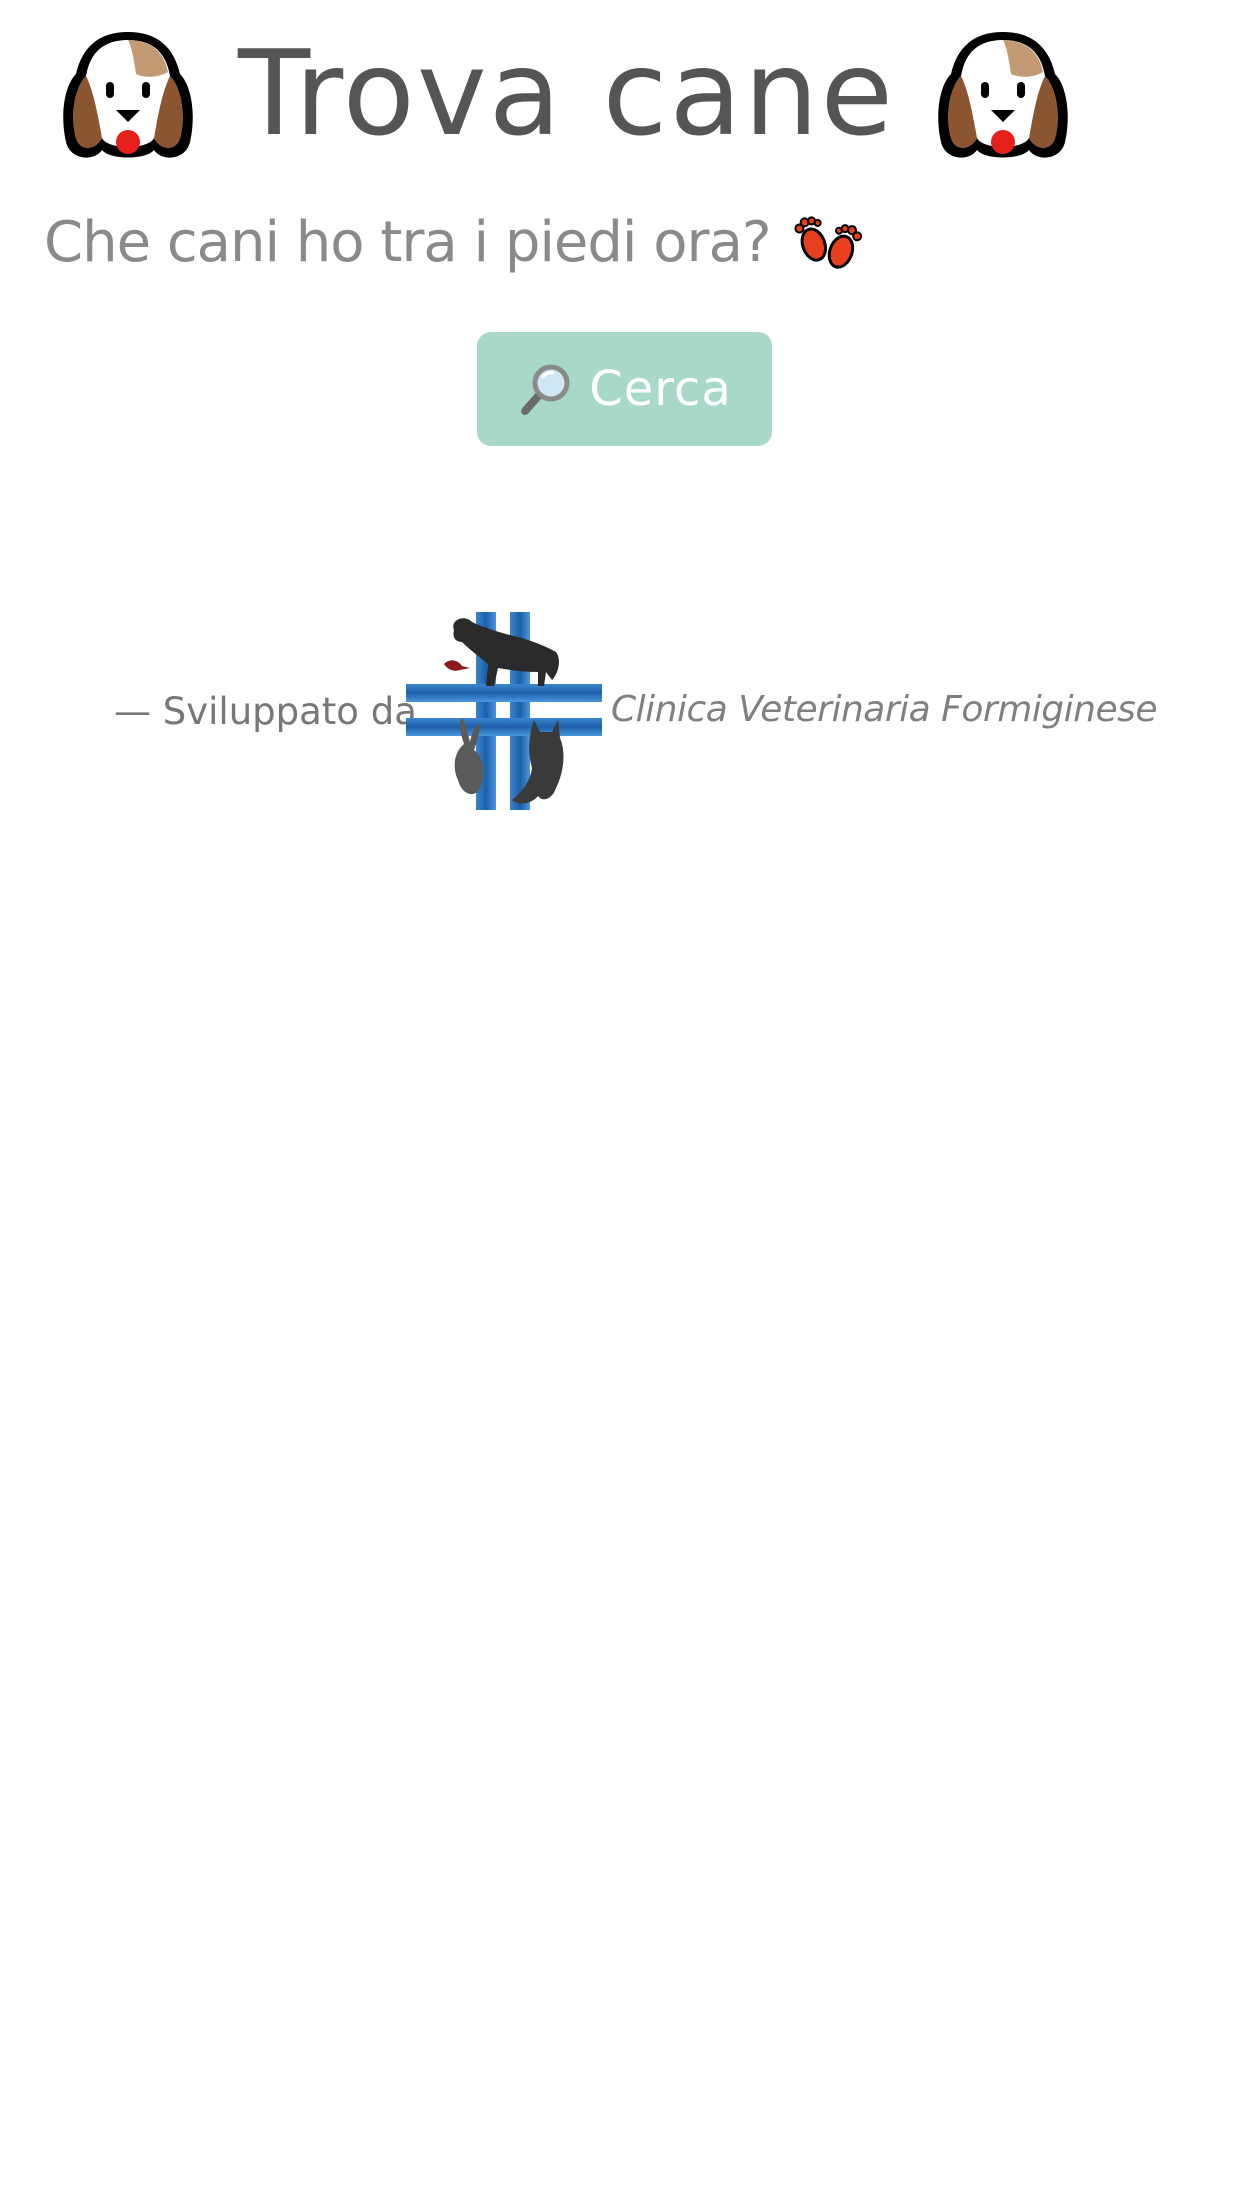  I want to click on search-button: Cerca, so click(624, 389).